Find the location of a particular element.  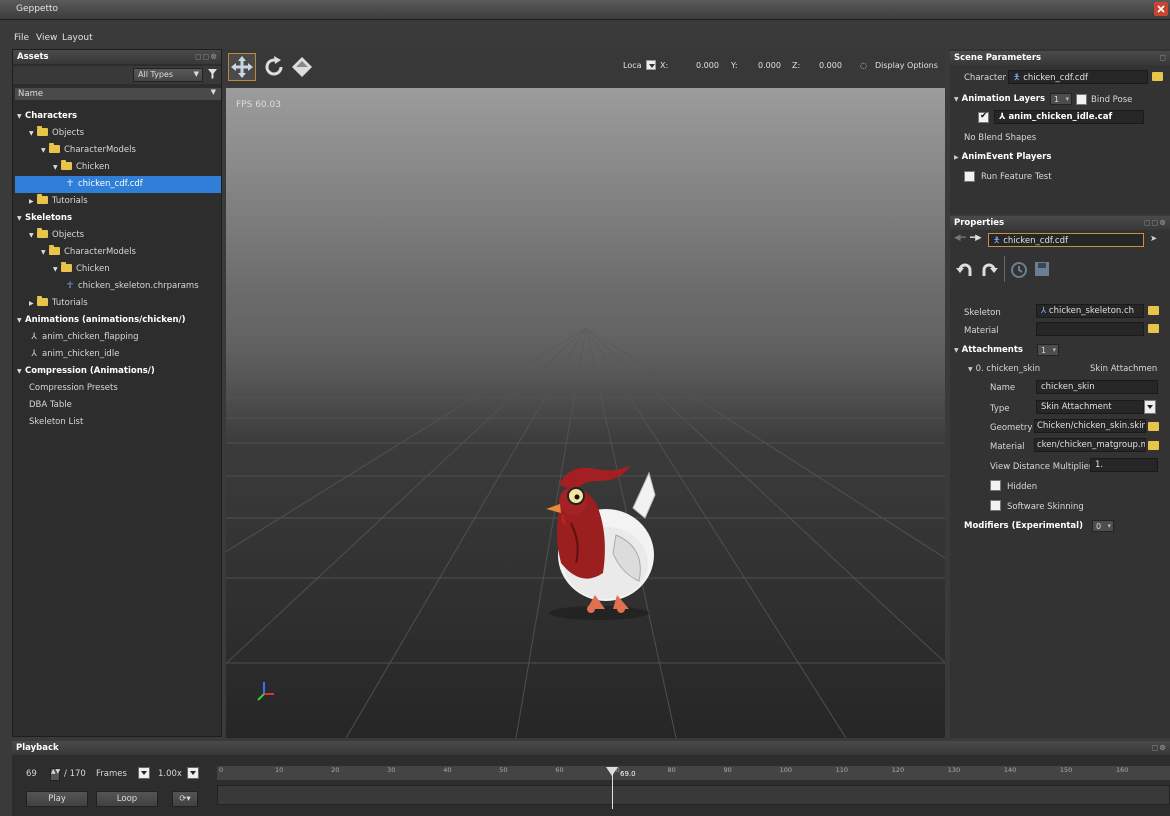

geometry-browse-folder-icon is located at coordinates (1153, 426).